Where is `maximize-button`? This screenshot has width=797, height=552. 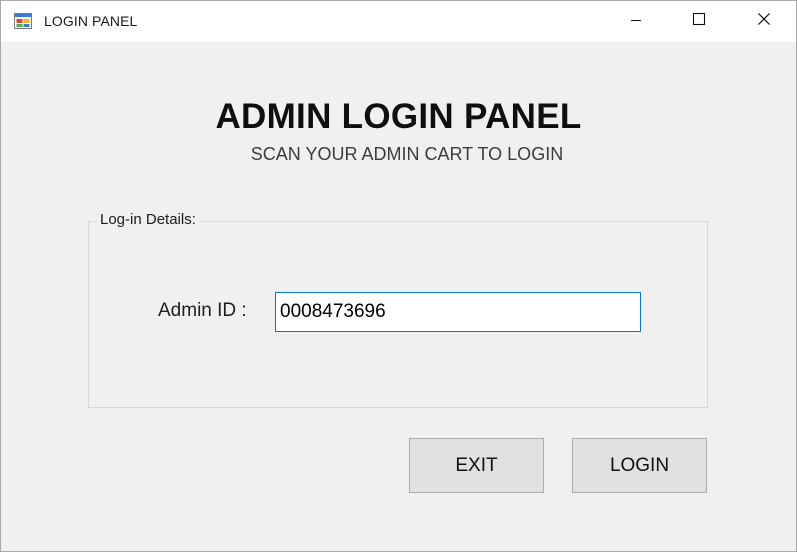
maximize-button is located at coordinates (699, 21).